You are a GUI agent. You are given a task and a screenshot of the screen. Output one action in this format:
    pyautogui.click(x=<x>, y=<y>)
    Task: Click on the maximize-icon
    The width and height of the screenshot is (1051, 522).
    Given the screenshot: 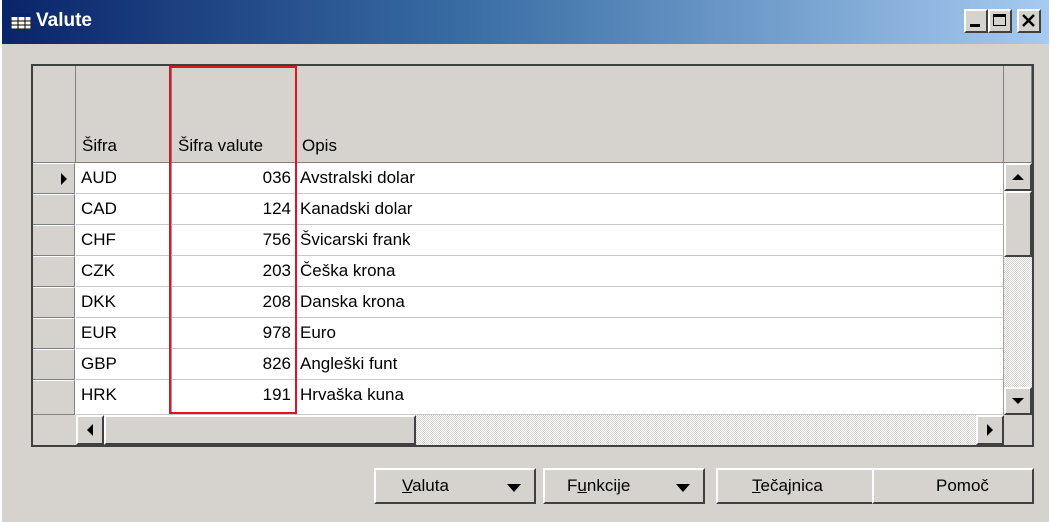 What is the action you would take?
    pyautogui.click(x=999, y=20)
    